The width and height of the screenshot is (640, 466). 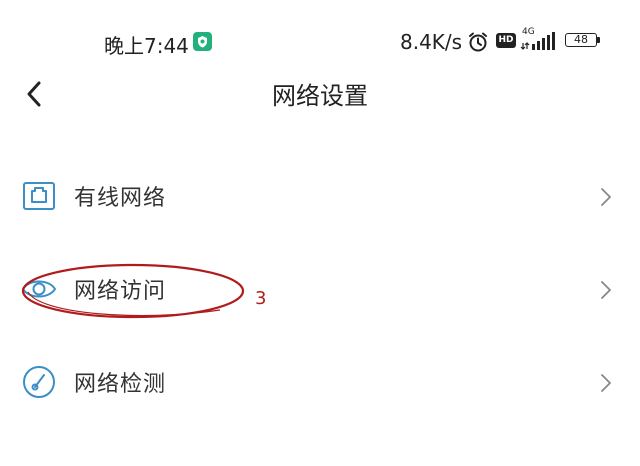 I want to click on menu-item-label: 网络检测, so click(x=120, y=384).